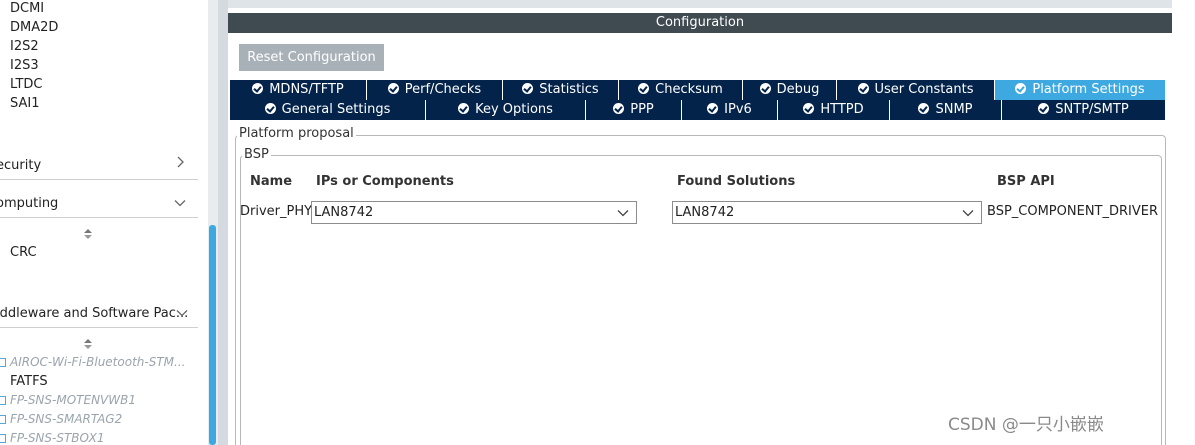 The height and width of the screenshot is (445, 1195). What do you see at coordinates (1026, 181) in the screenshot?
I see `column-header-bsp-api: BSP API` at bounding box center [1026, 181].